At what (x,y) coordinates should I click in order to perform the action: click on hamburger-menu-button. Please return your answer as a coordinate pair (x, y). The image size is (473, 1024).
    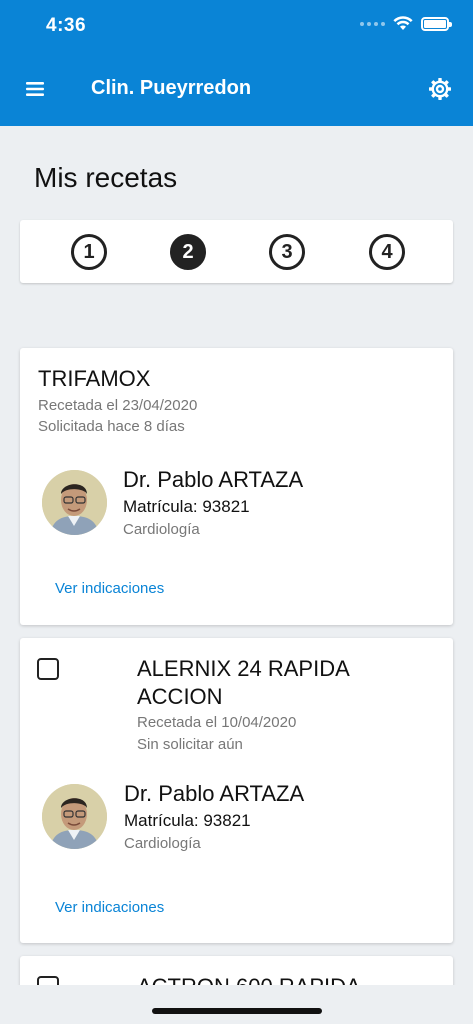
    Looking at the image, I should click on (35, 89).